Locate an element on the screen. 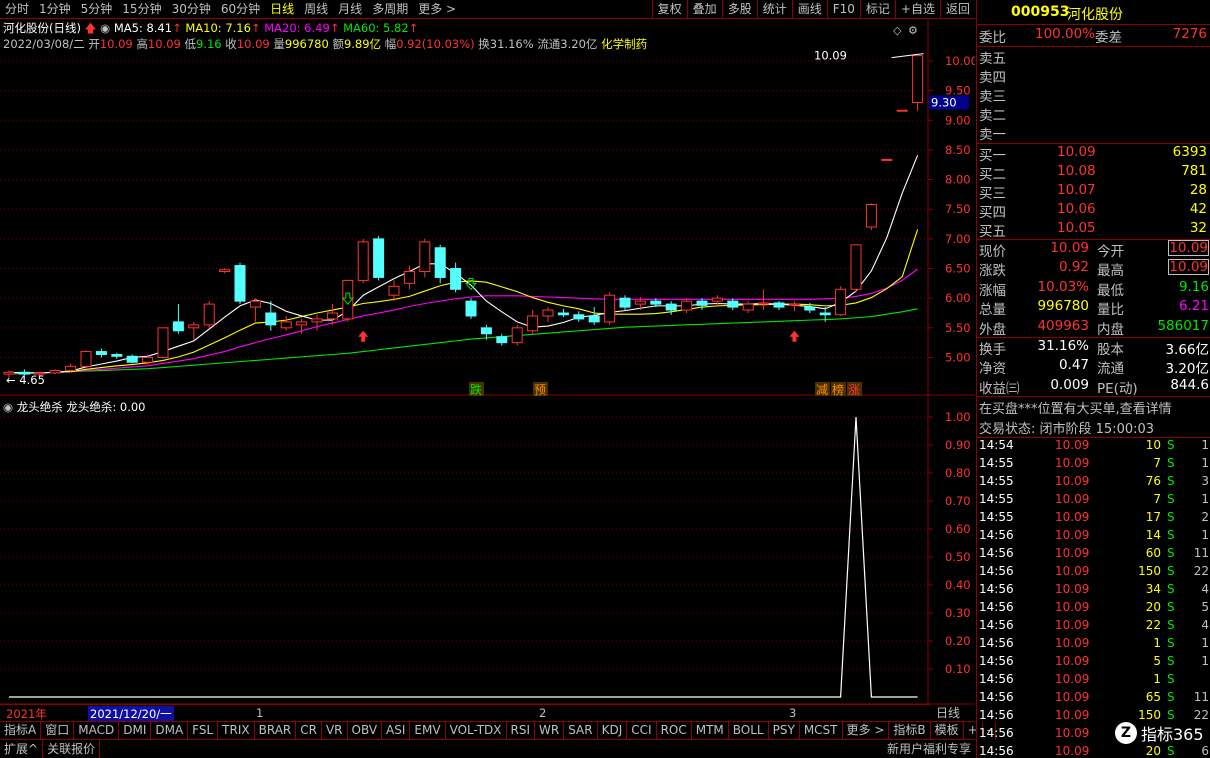 The image size is (1210, 758). indicator-tab-9: VR is located at coordinates (335, 730).